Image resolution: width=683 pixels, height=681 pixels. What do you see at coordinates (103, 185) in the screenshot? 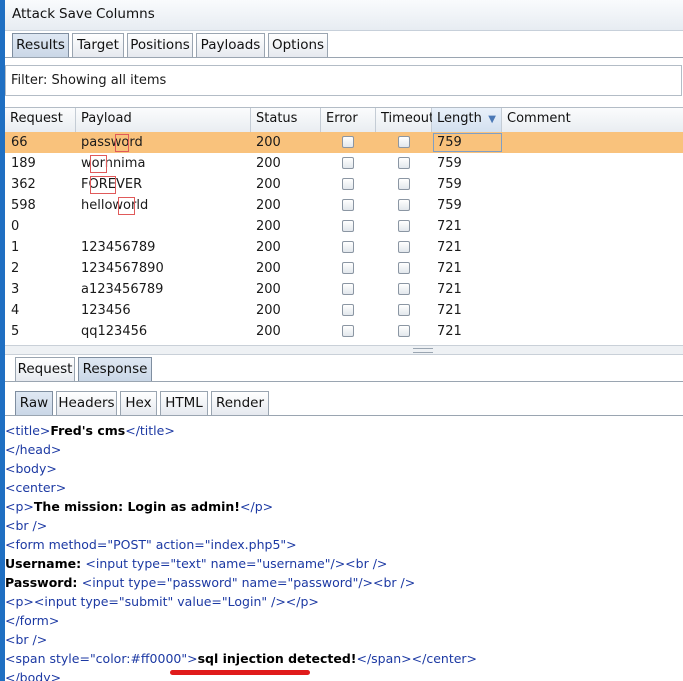
I see `payload-highlight-box` at bounding box center [103, 185].